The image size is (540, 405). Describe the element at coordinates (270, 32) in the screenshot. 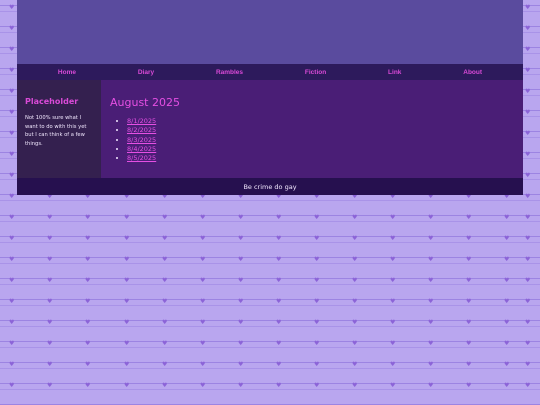

I see `header-banner` at that location.